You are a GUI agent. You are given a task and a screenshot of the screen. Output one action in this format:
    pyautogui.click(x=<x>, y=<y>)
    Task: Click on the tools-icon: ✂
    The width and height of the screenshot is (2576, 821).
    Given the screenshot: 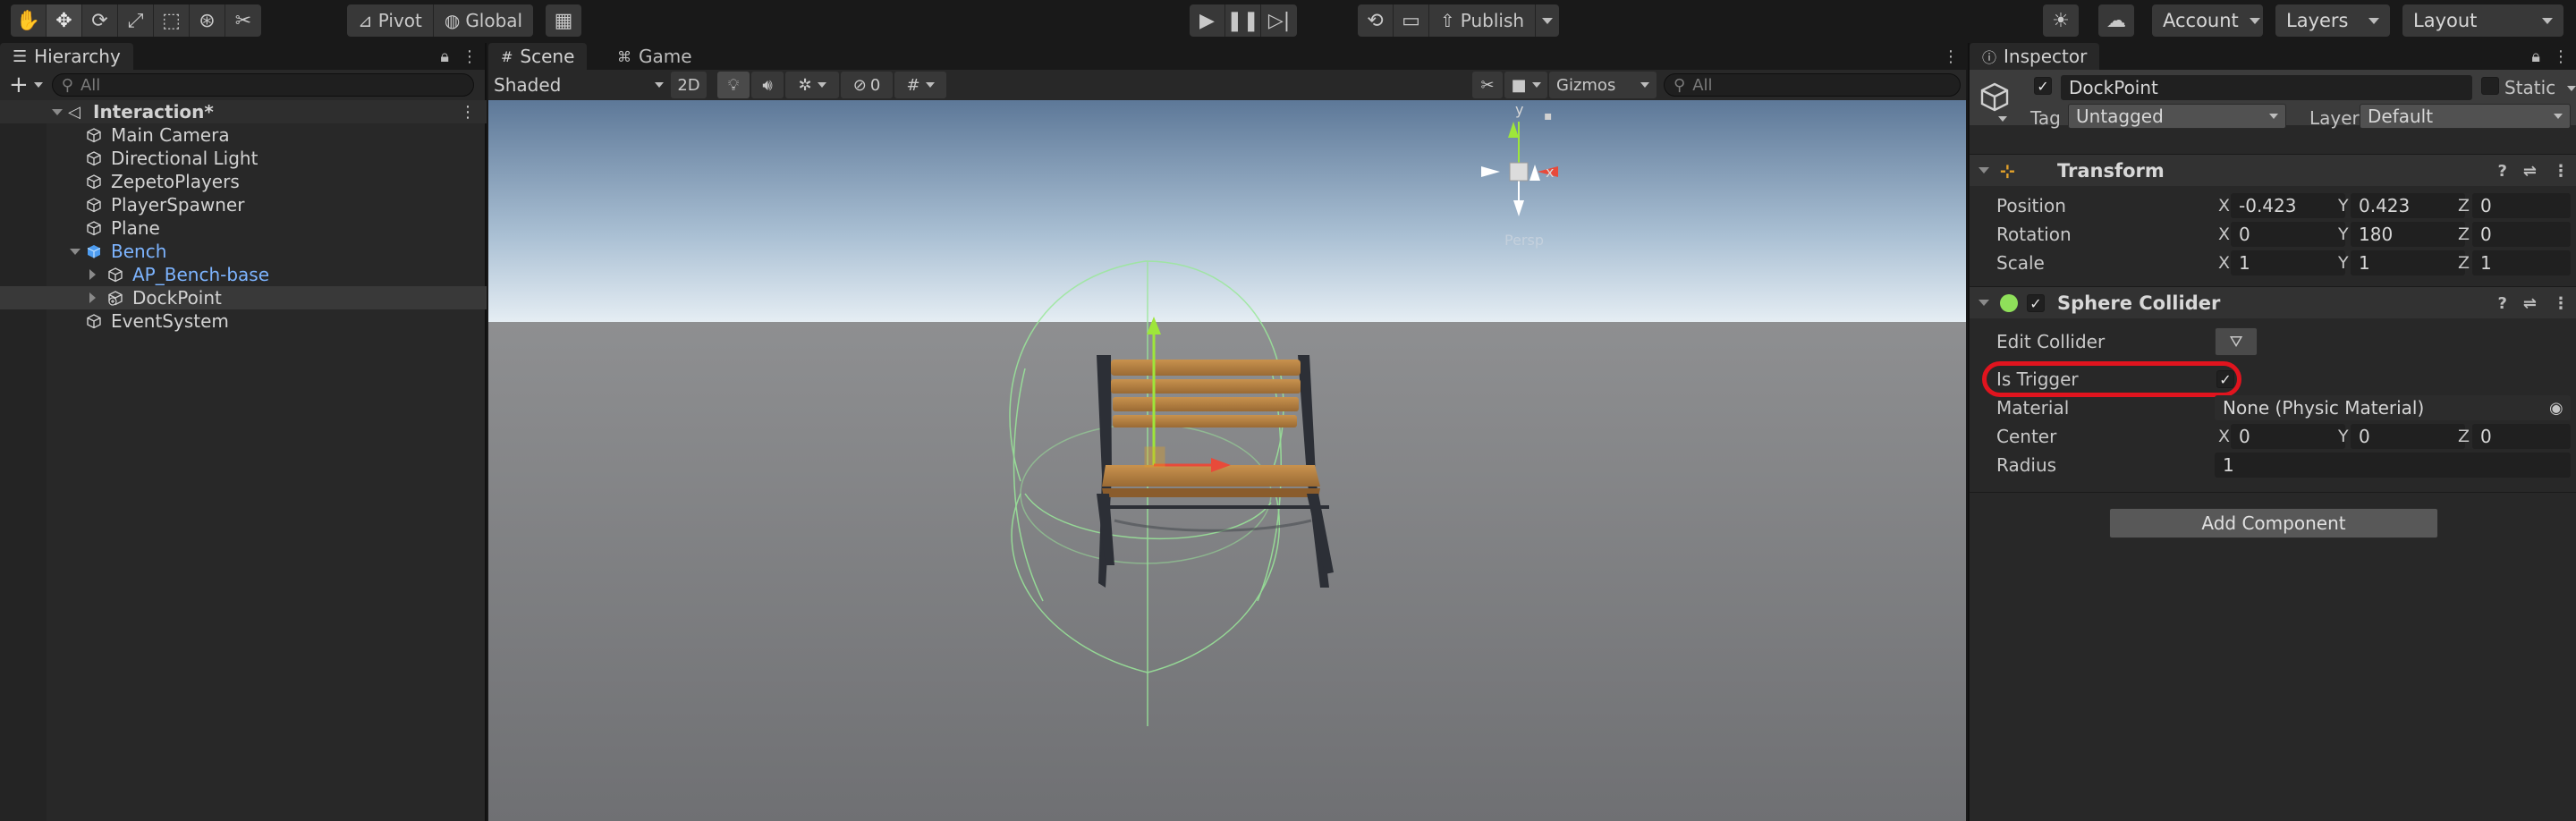 What is the action you would take?
    pyautogui.click(x=1487, y=85)
    